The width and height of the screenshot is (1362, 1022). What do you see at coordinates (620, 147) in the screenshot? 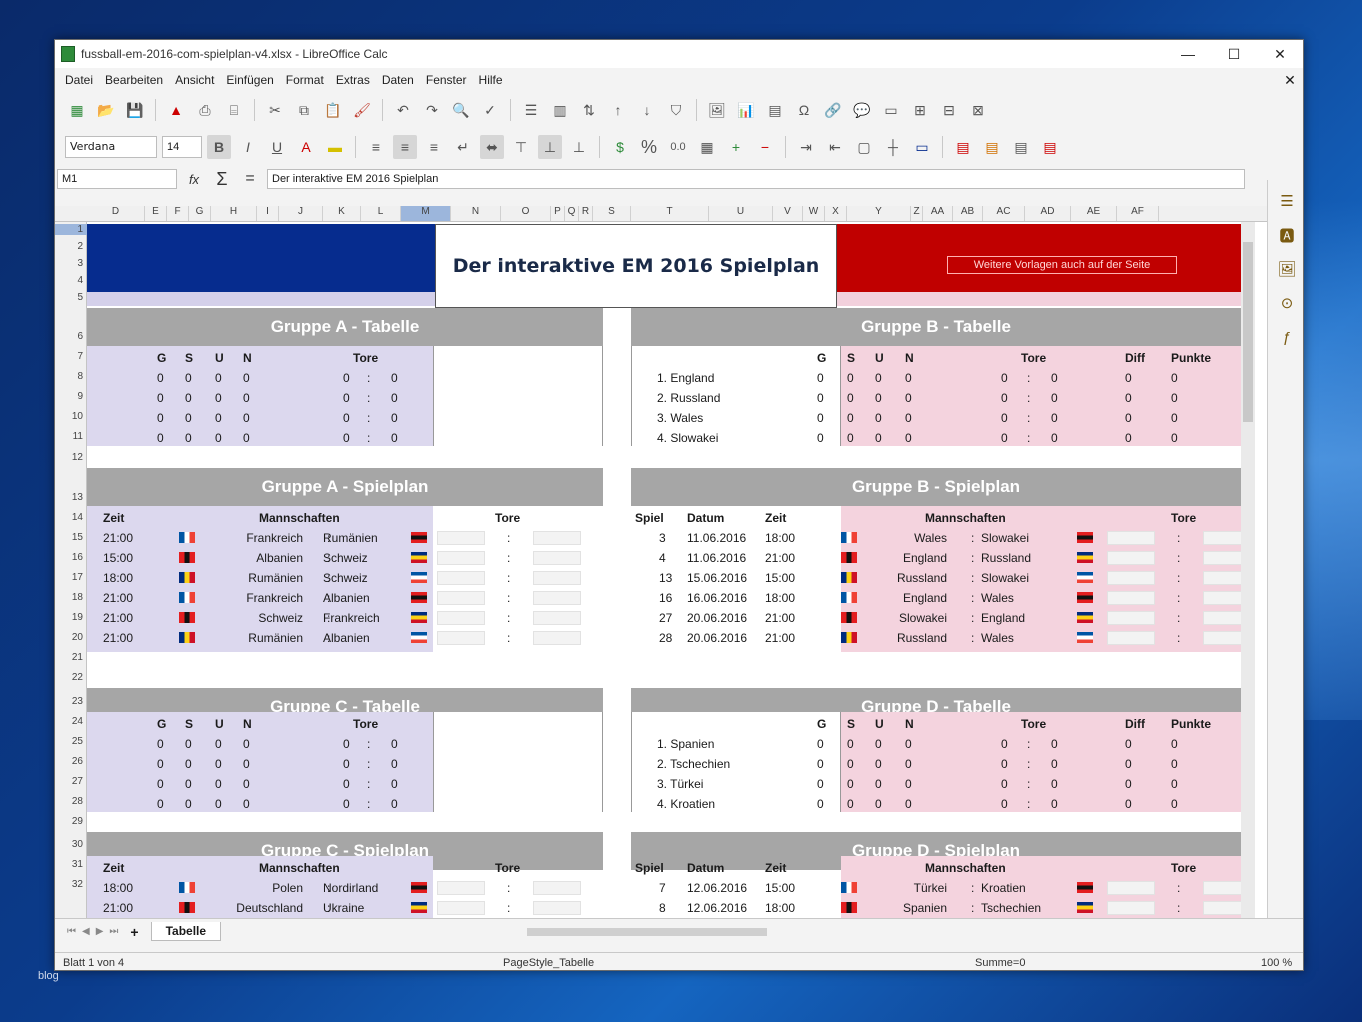
I see `currency-icon: $` at bounding box center [620, 147].